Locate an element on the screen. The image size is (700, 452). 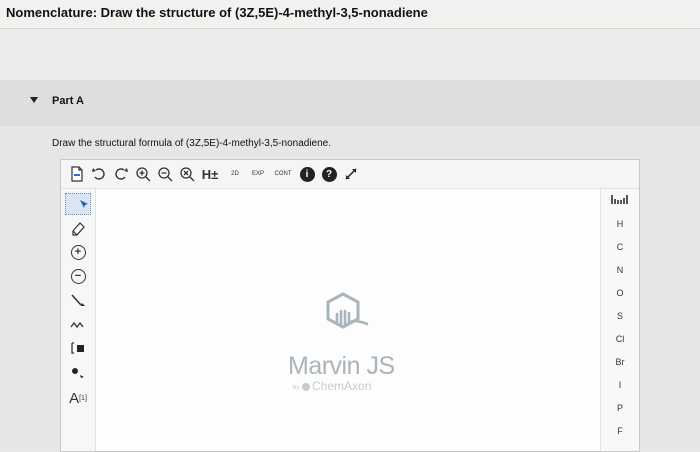
clean-2d-button: 2D is located at coordinates (235, 174).